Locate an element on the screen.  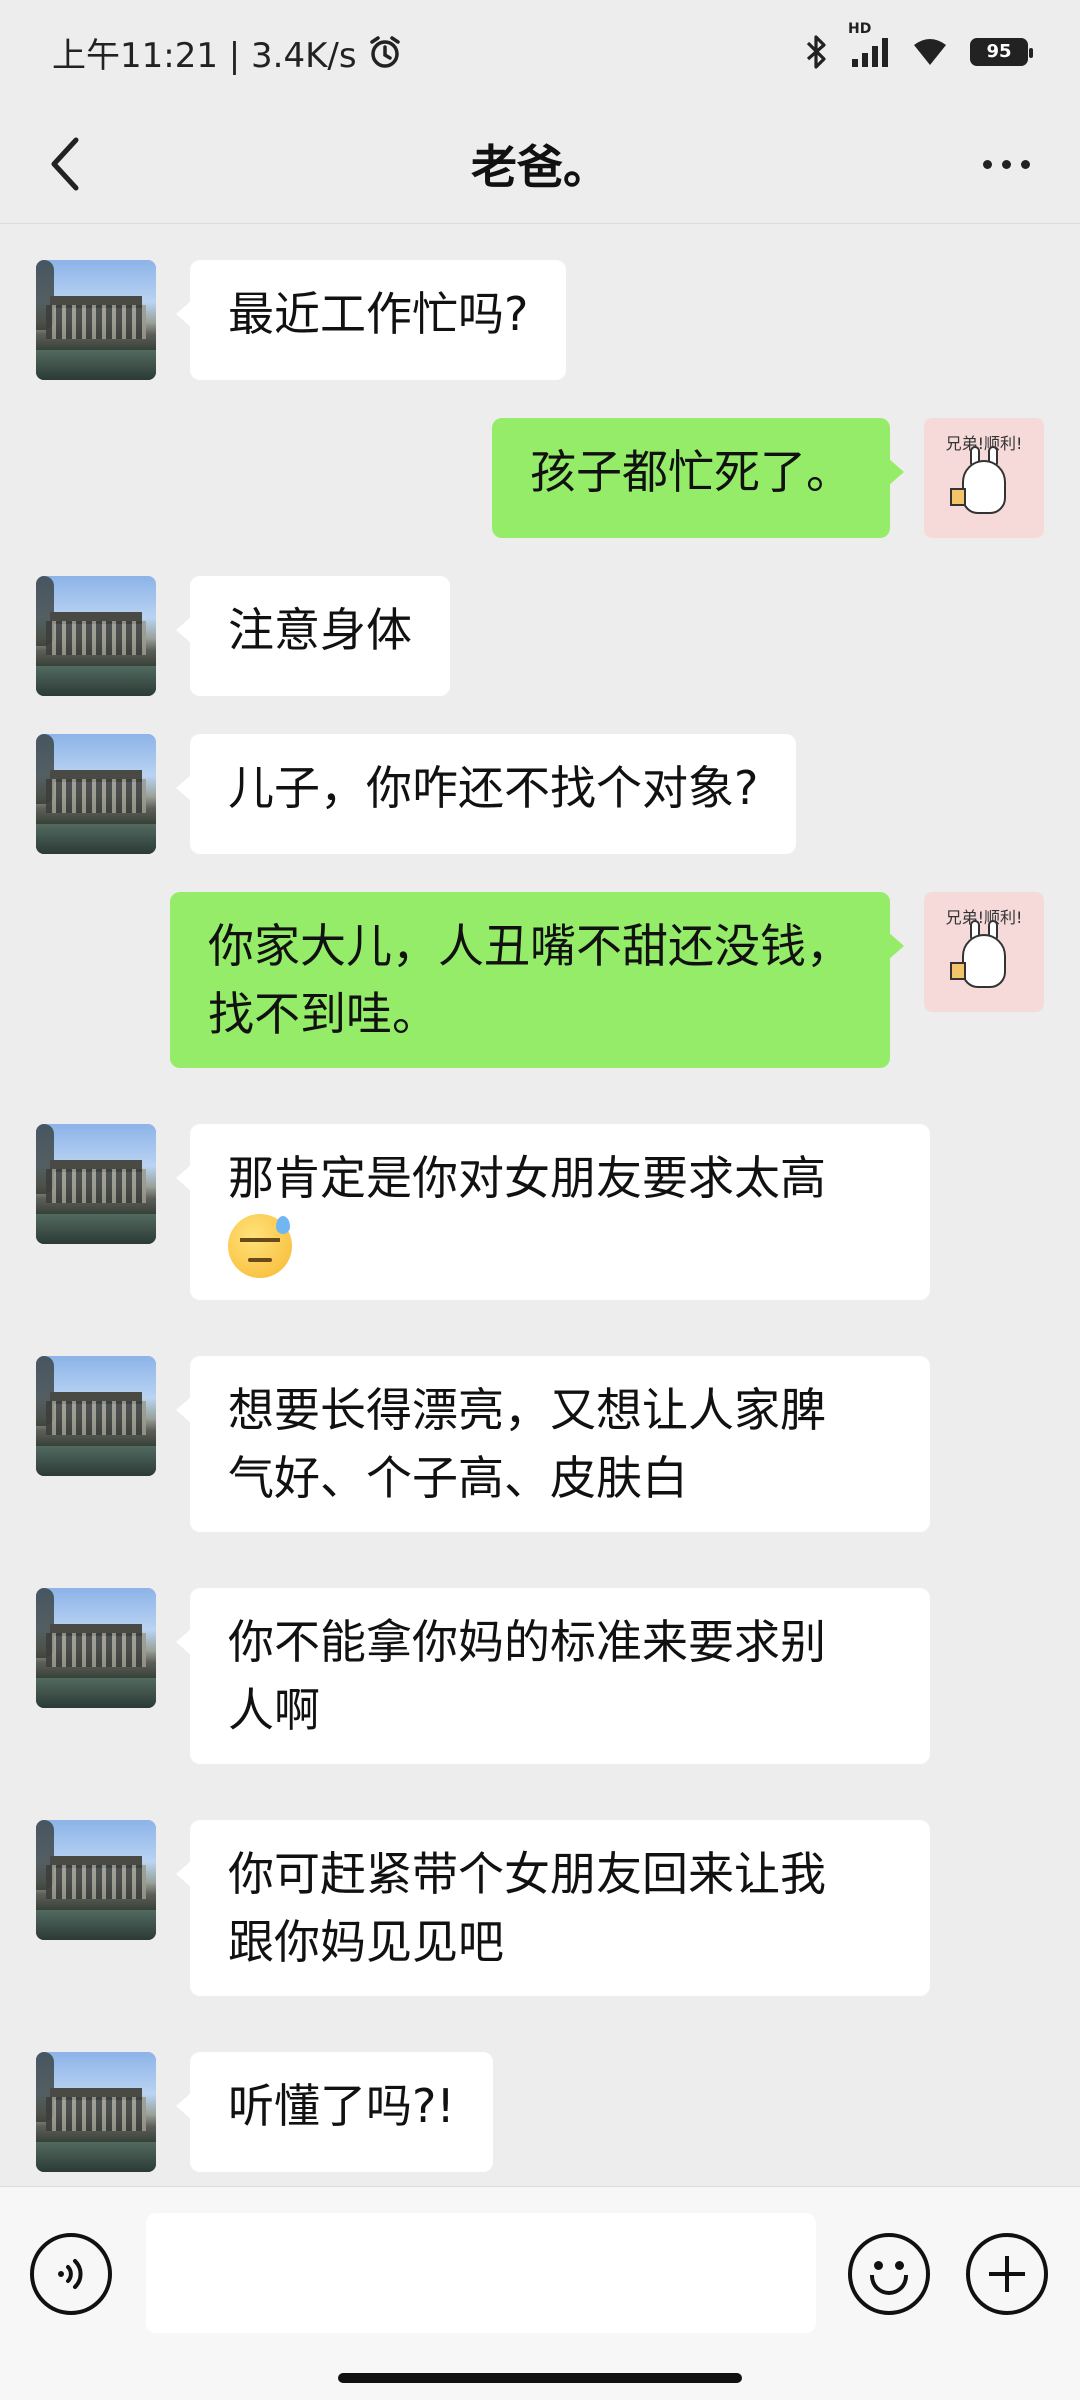
battery-level: 95 is located at coordinates (999, 51).